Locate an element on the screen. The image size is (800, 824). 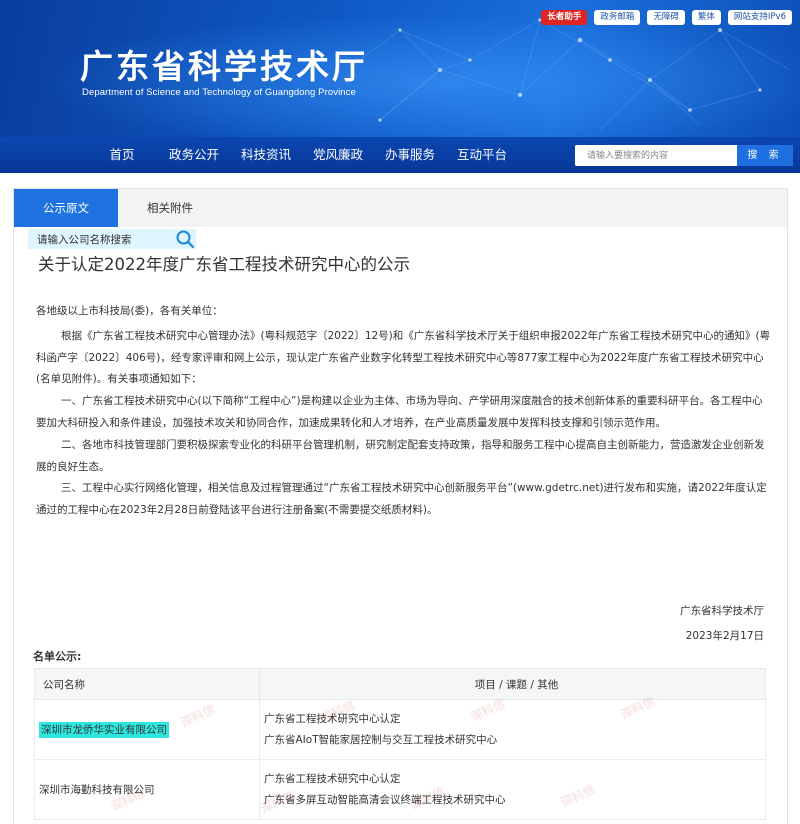
tab-bar: 公示原文 相关附件 is located at coordinates (400, 208).